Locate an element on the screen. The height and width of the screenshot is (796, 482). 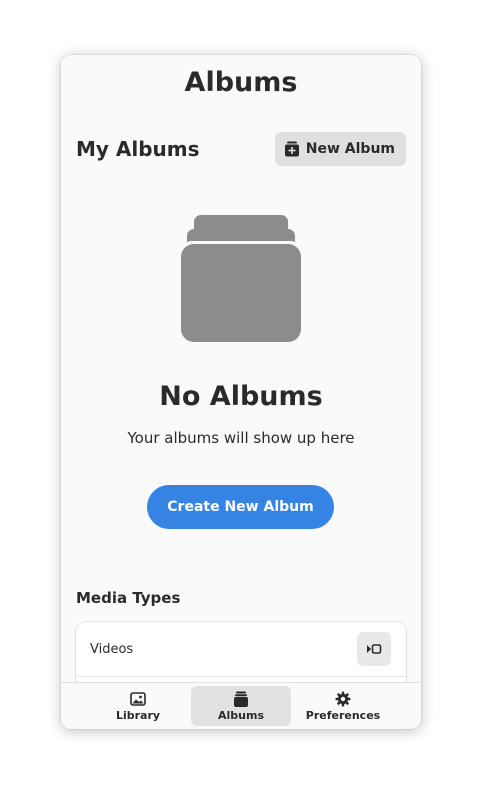
tab-library: Library is located at coordinates (138, 706).